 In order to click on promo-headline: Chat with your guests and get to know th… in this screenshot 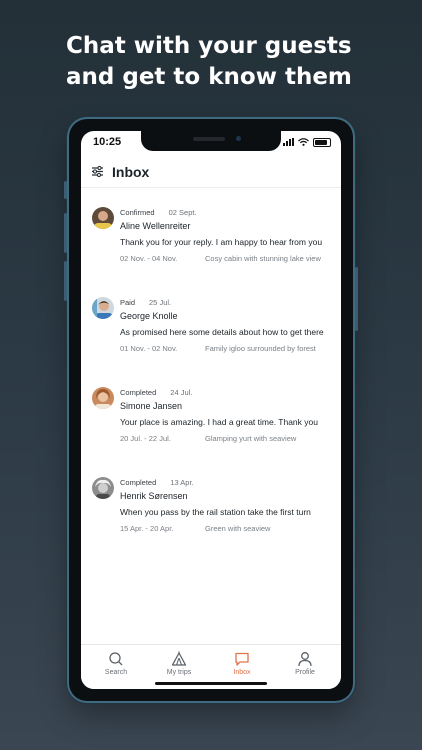, I will do `click(226, 62)`.